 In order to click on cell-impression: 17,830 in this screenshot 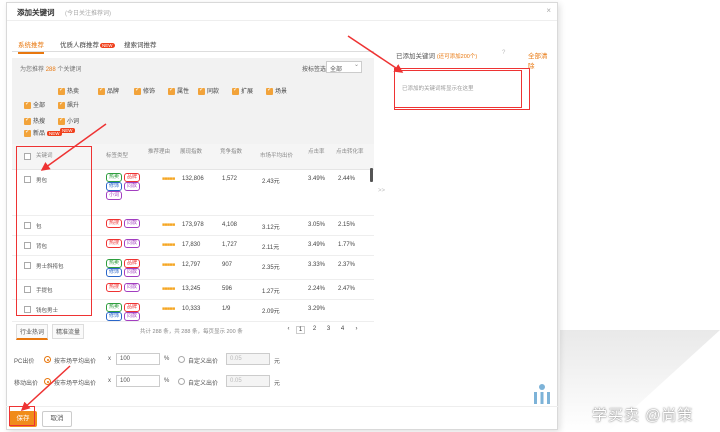, I will do `click(191, 245)`.